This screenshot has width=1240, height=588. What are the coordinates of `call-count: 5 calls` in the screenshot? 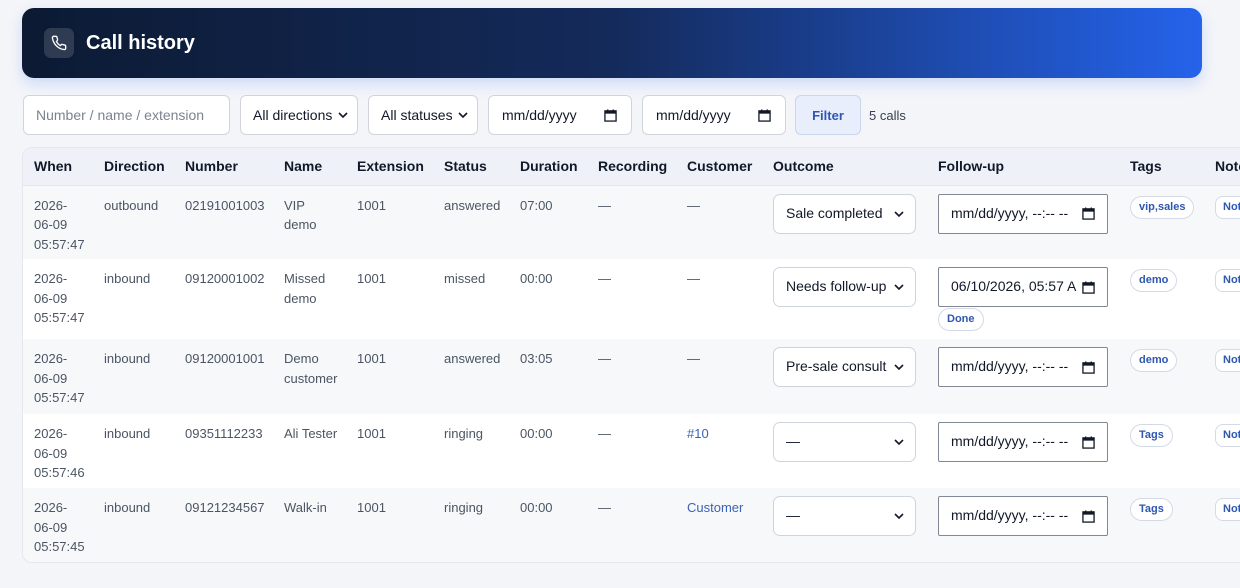 It's located at (887, 115).